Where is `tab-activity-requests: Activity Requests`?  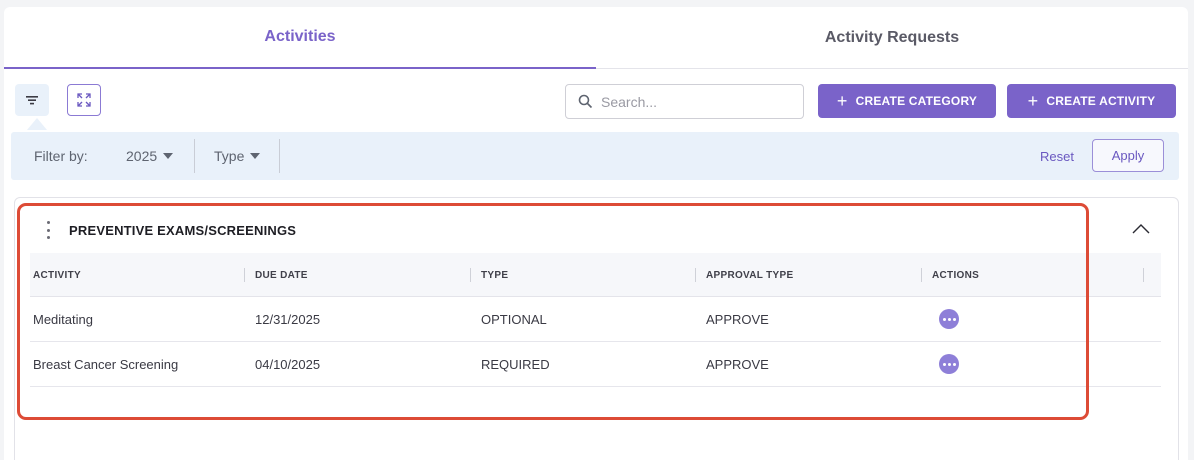
tab-activity-requests: Activity Requests is located at coordinates (892, 38).